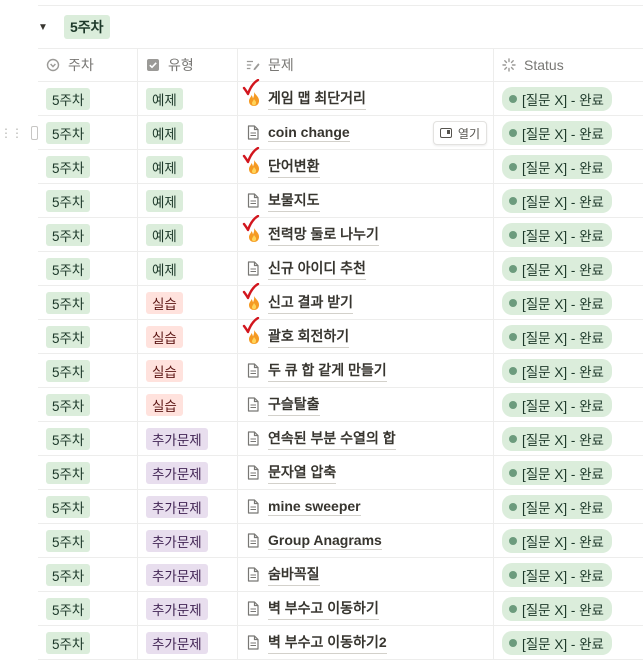  I want to click on problem-cell: 전력망 둘로 나누기, so click(366, 232).